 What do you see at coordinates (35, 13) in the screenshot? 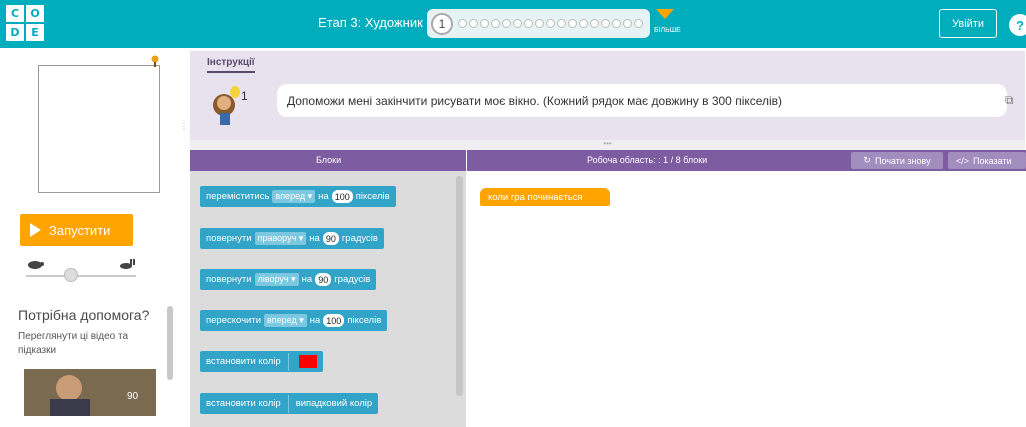
I see `logo-letter-o: O` at bounding box center [35, 13].